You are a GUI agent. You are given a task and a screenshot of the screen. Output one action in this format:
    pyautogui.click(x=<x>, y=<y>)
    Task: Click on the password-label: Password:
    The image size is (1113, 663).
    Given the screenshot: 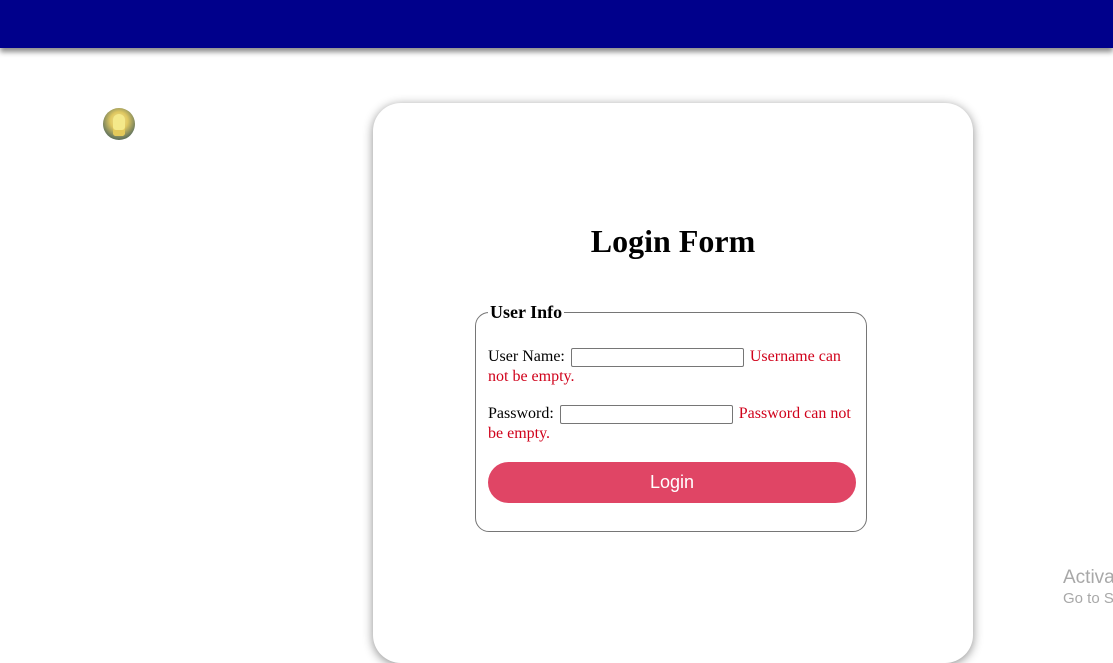 What is the action you would take?
    pyautogui.click(x=521, y=413)
    